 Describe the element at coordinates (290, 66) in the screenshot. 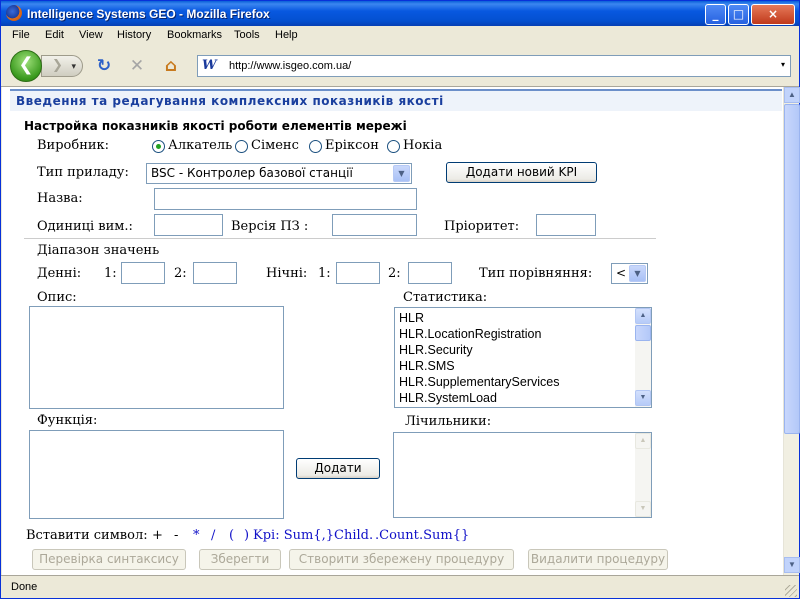

I see `url-text: http://www.isgeo.com.ua/` at that location.